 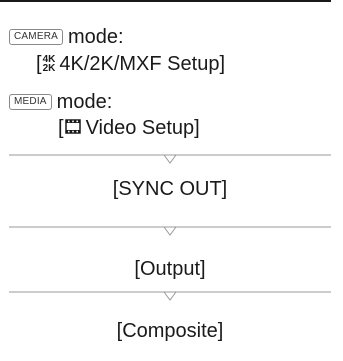 What do you see at coordinates (84, 102) in the screenshot?
I see `media-mode-label: mode:` at bounding box center [84, 102].